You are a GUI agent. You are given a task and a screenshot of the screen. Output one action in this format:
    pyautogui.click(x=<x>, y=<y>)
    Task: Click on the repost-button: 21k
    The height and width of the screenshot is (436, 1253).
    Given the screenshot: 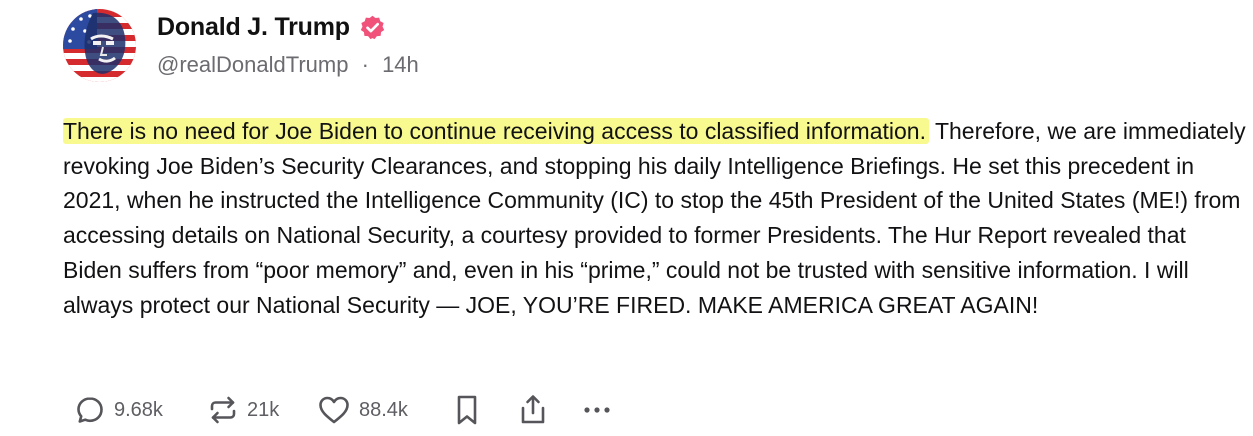 What is the action you would take?
    pyautogui.click(x=262, y=410)
    